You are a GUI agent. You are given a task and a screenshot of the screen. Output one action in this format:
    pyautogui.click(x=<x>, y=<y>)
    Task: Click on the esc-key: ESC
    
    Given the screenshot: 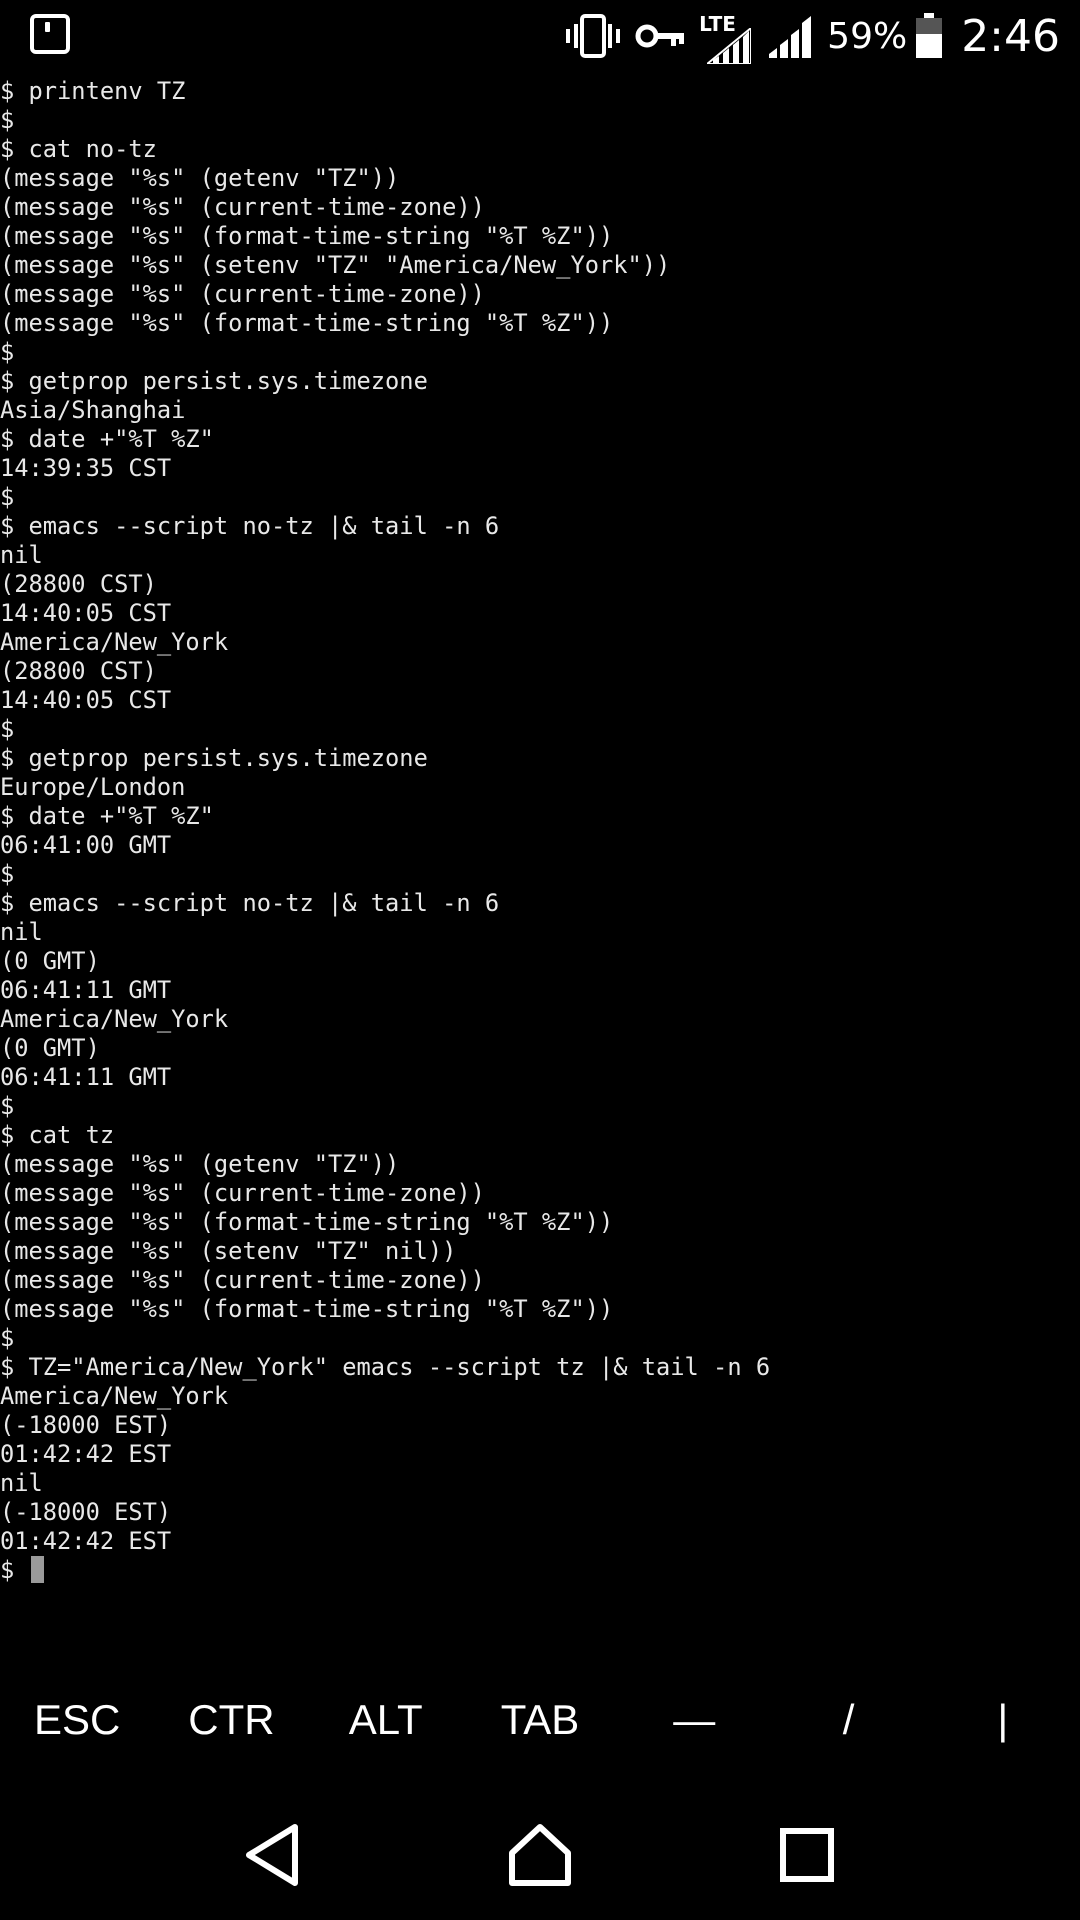 What is the action you would take?
    pyautogui.click(x=77, y=1720)
    